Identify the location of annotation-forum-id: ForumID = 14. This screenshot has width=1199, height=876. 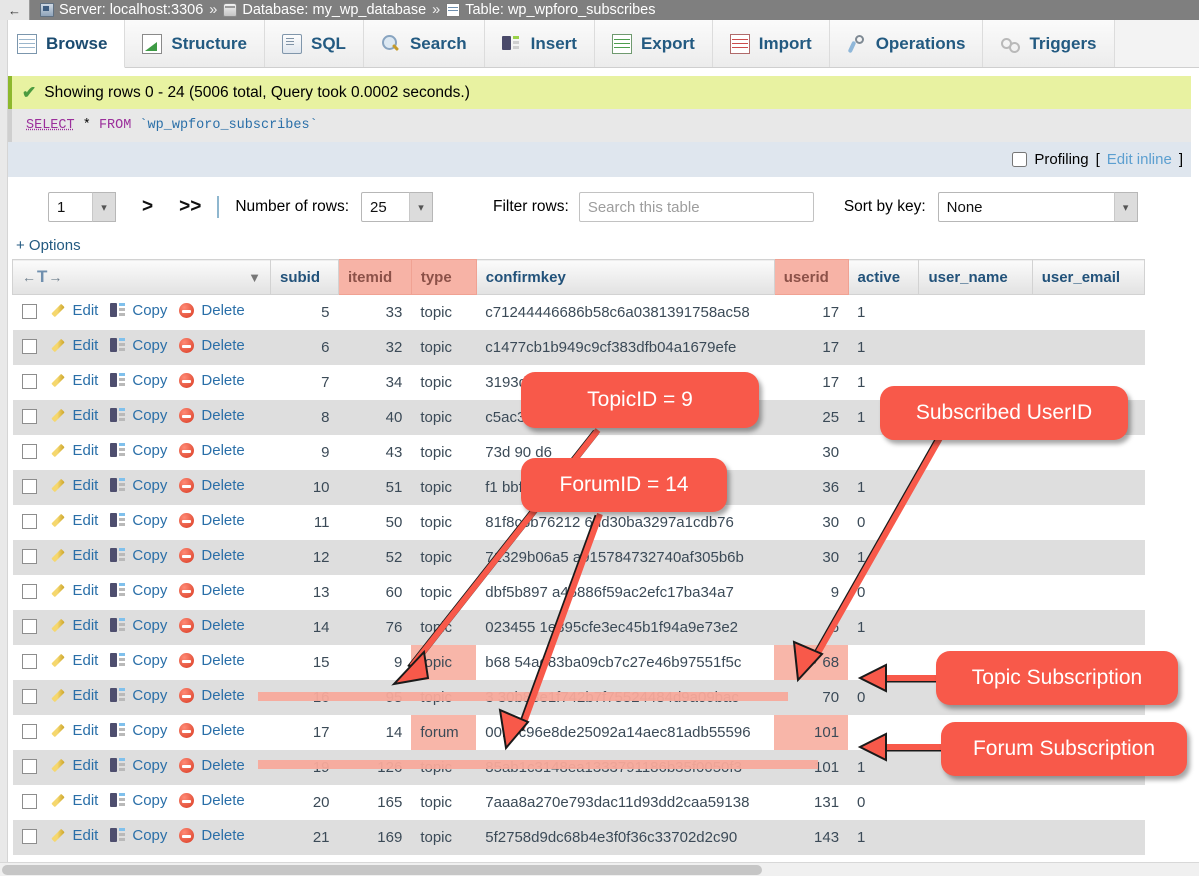
(624, 485).